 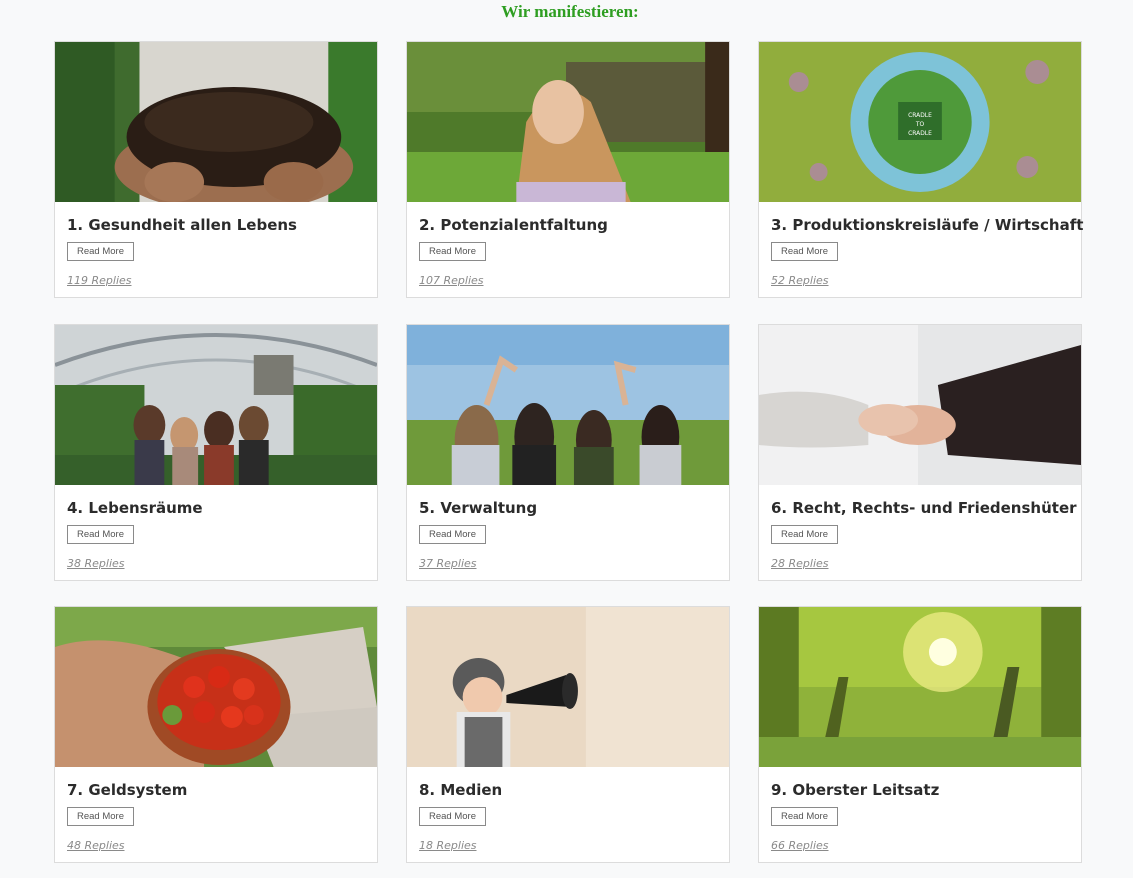 I want to click on card-title: 6. Recht, Rechts- und Friedenshüter, so click(x=924, y=508).